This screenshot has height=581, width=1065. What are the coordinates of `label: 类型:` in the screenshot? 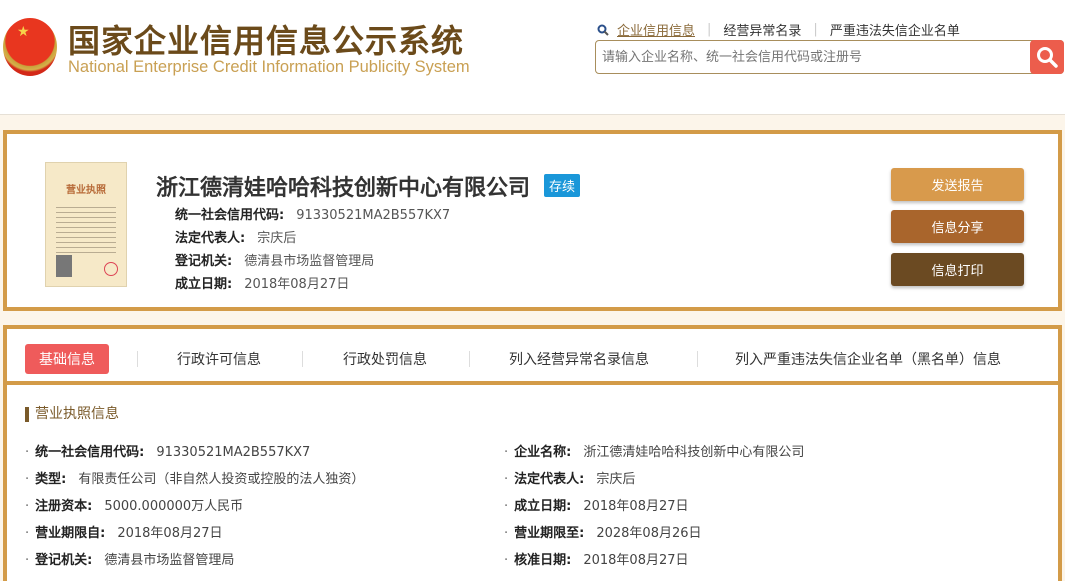 It's located at (51, 479).